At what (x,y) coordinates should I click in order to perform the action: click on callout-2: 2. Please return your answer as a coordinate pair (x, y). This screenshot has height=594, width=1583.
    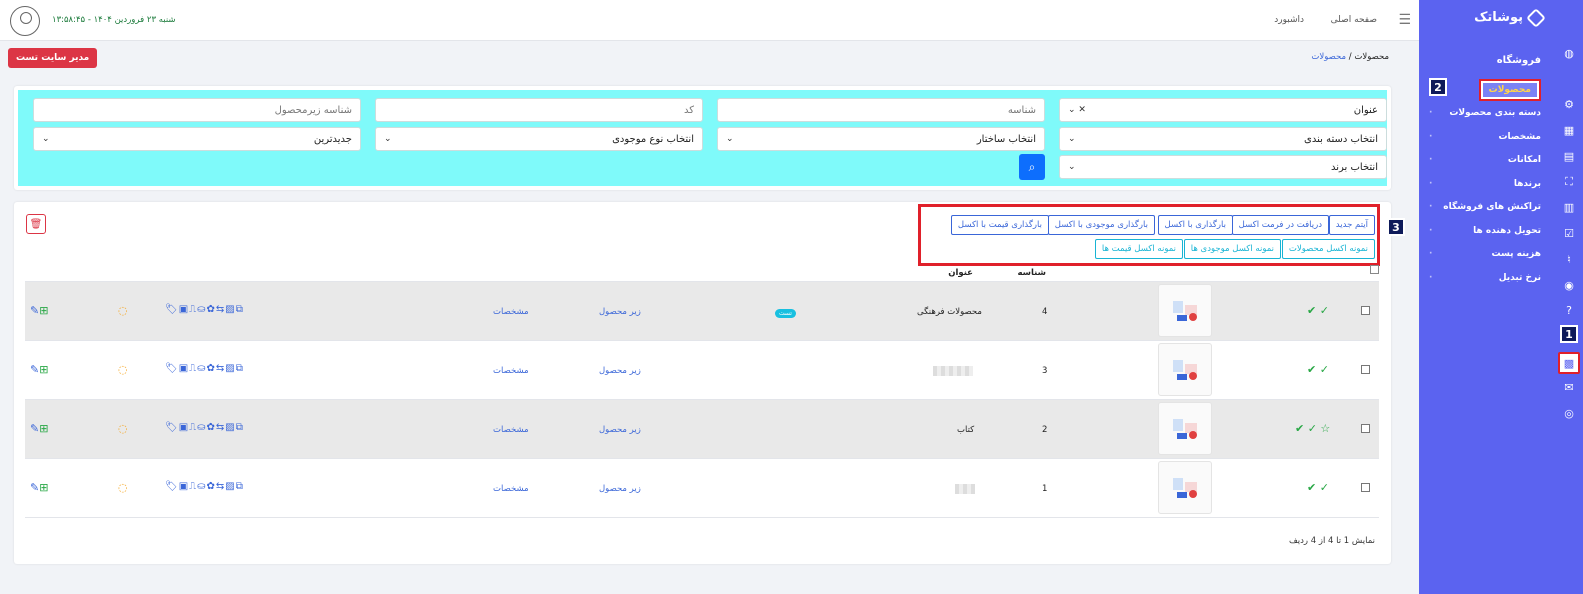
    Looking at the image, I should click on (1438, 87).